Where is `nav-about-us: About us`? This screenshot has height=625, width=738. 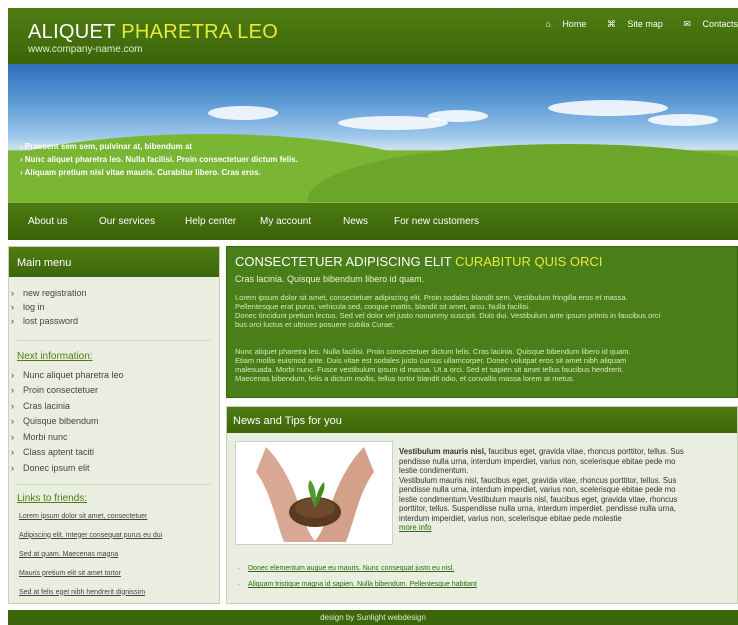 nav-about-us: About us is located at coordinates (47, 221).